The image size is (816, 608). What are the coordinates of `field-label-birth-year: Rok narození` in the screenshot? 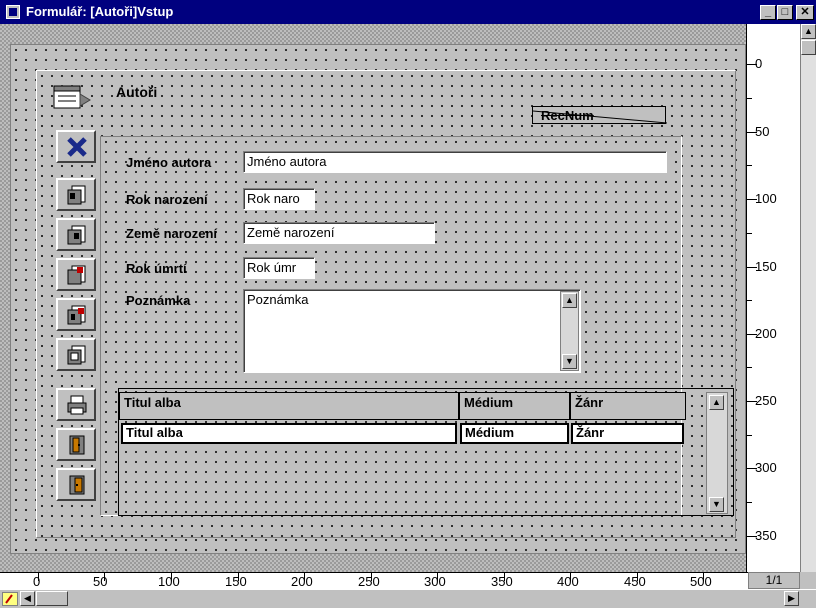 It's located at (167, 199).